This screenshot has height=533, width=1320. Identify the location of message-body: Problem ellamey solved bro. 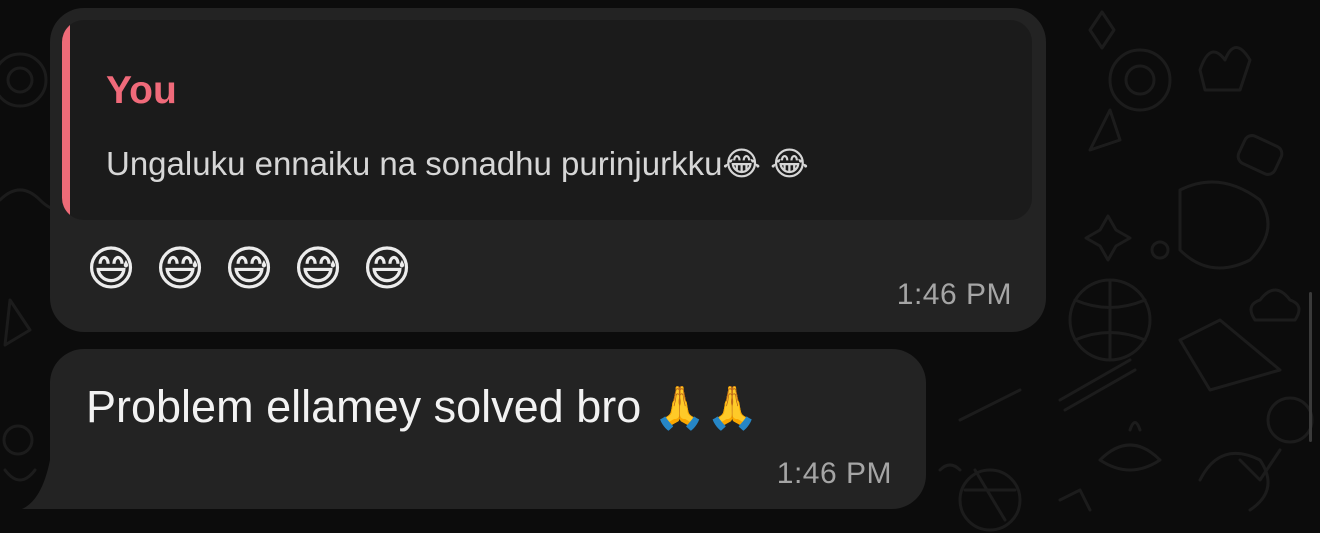
(364, 406).